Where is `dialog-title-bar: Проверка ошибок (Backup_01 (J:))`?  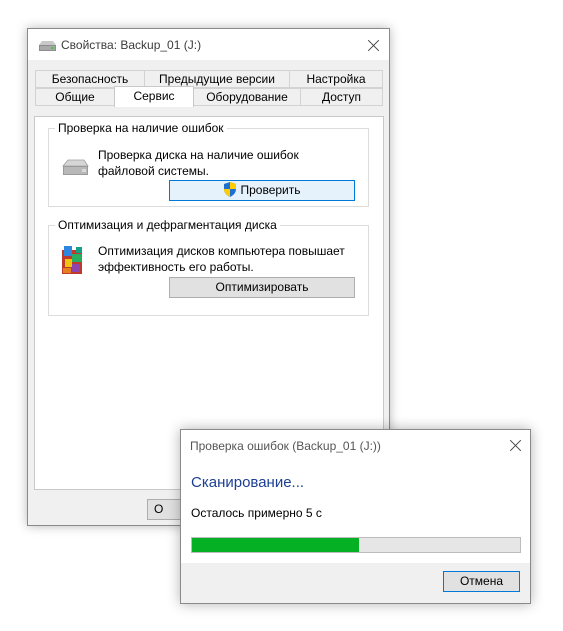
dialog-title-bar: Проверка ошибок (Backup_01 (J:)) is located at coordinates (355, 445).